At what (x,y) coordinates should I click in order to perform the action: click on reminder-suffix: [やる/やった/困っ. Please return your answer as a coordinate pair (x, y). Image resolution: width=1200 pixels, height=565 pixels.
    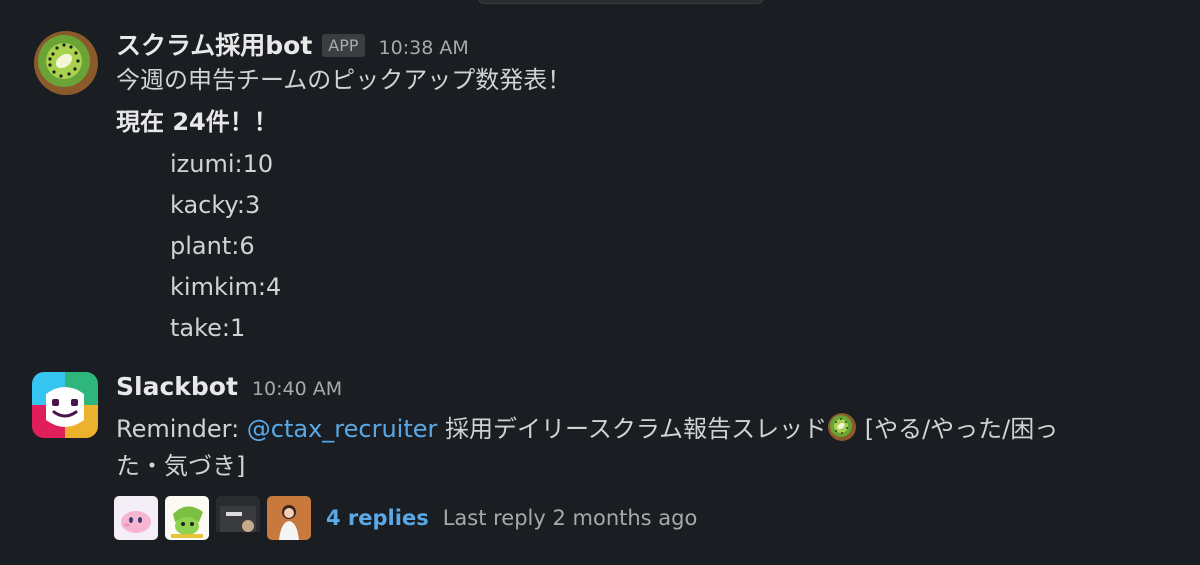
    Looking at the image, I should click on (958, 429).